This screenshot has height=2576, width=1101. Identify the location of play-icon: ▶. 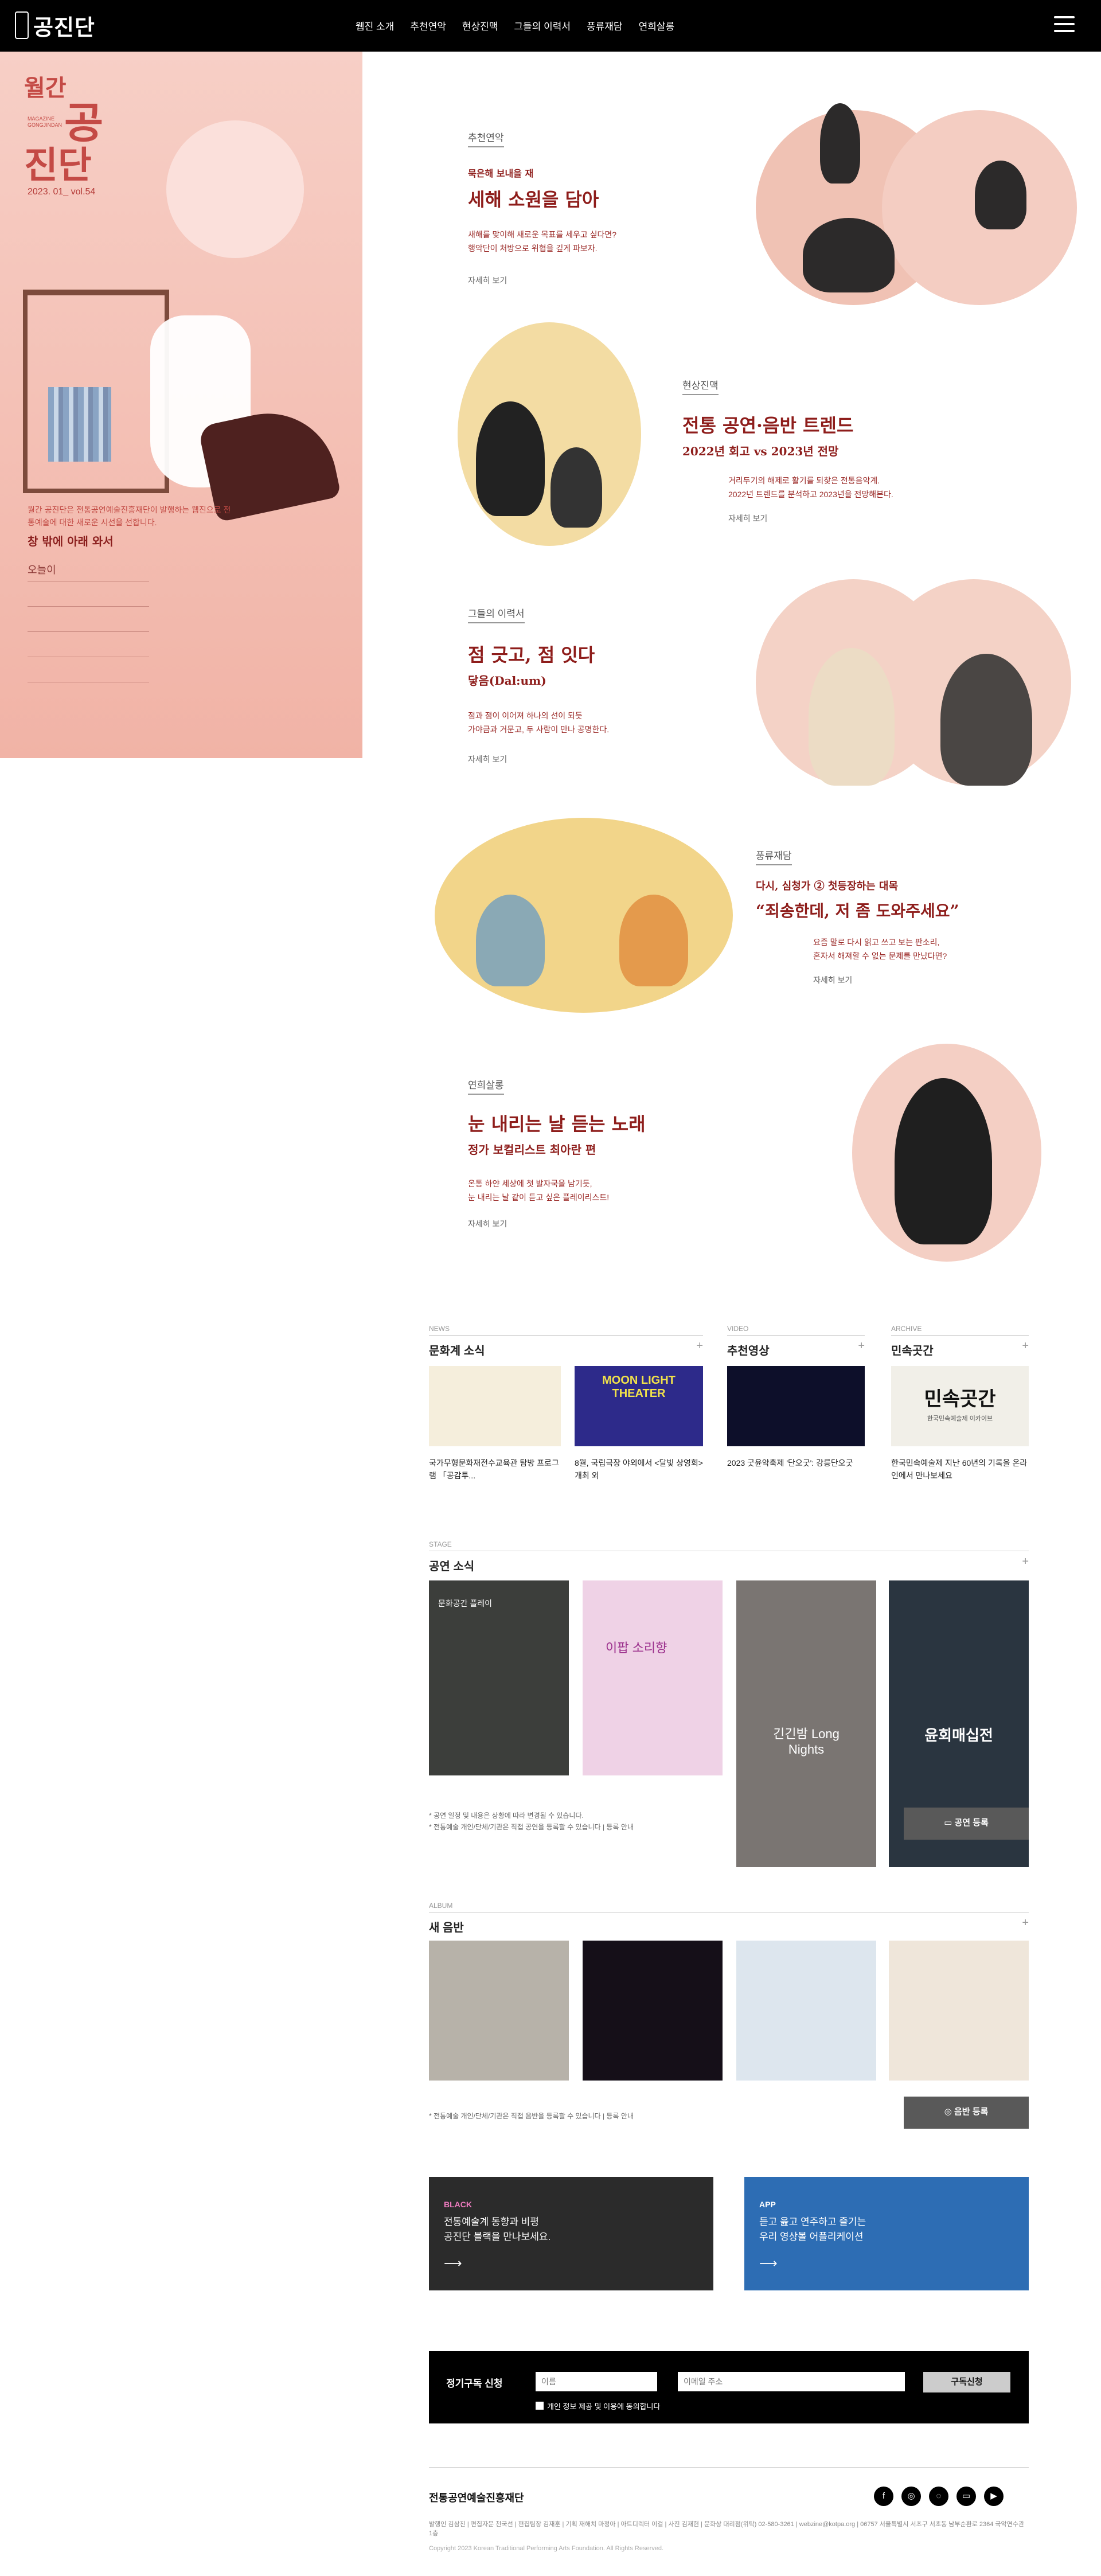
(994, 2496).